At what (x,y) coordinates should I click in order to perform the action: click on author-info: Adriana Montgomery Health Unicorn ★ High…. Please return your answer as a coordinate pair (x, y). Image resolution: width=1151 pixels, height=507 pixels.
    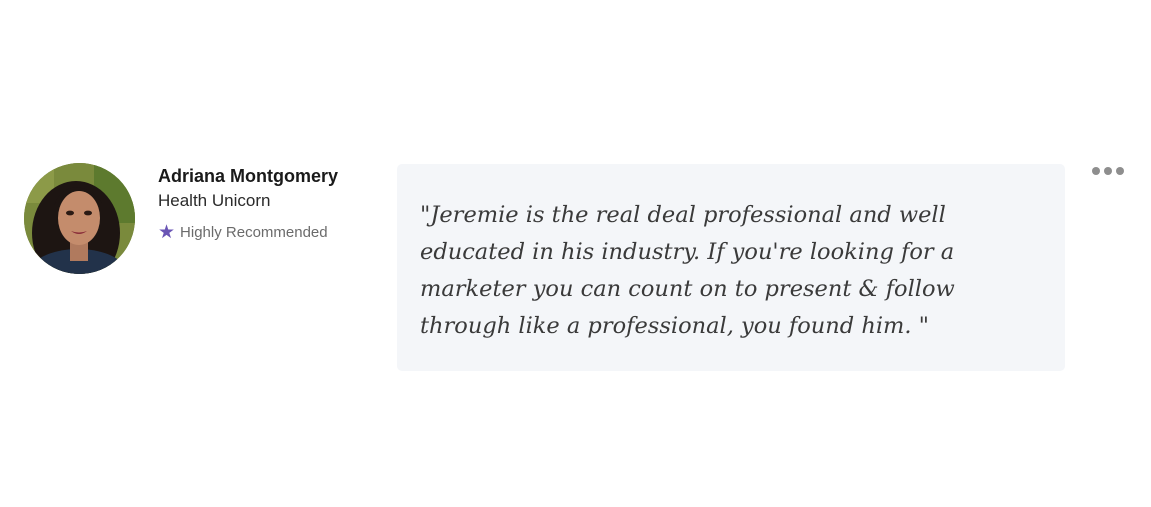
    Looking at the image, I should click on (268, 203).